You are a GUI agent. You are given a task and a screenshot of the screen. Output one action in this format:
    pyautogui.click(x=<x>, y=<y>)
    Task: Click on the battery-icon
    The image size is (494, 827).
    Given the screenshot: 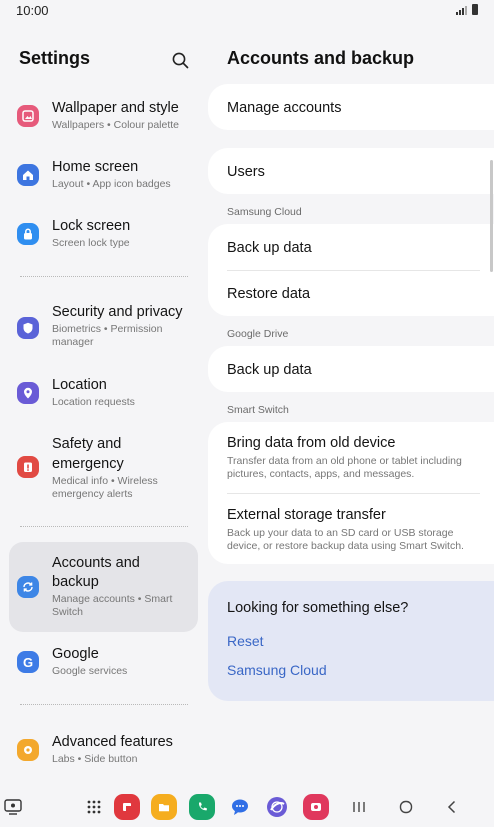 What is the action you would take?
    pyautogui.click(x=475, y=9)
    